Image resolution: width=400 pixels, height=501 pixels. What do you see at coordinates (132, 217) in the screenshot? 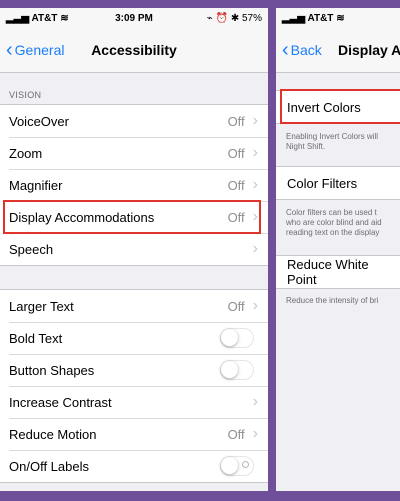
I see `highlight-display-accommodations` at bounding box center [132, 217].